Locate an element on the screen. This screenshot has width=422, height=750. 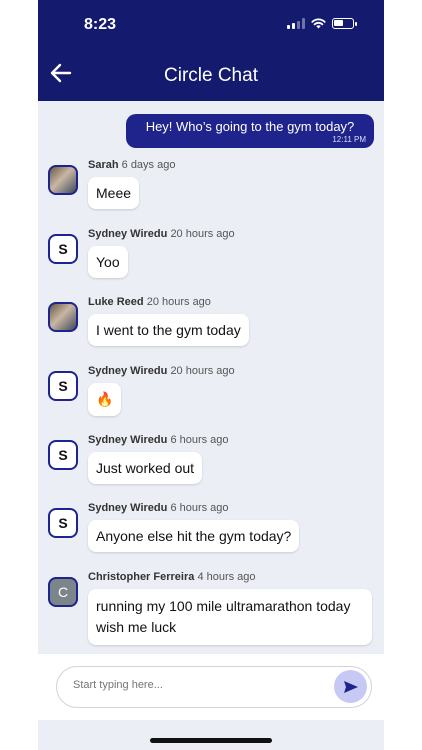
message-time: 4 hours ago is located at coordinates (226, 577).